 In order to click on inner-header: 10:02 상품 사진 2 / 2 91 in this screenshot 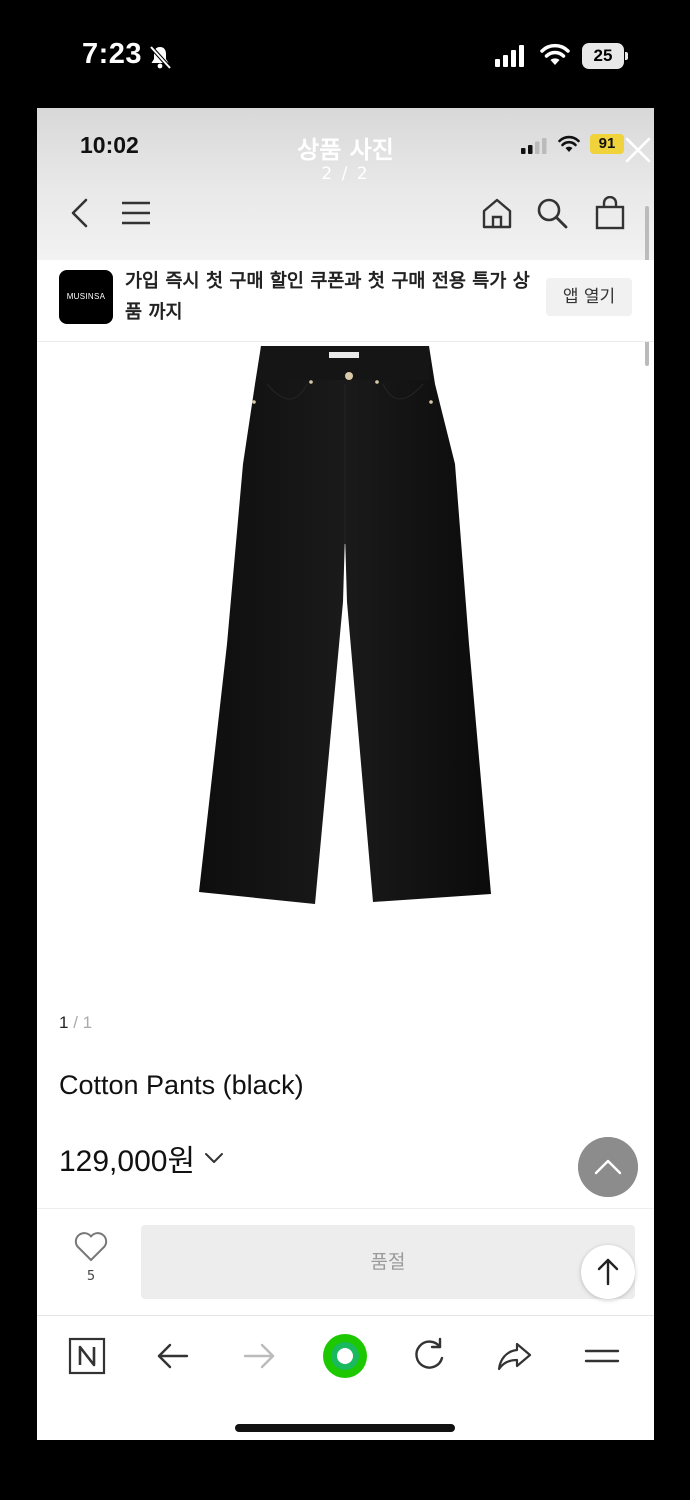, I will do `click(345, 184)`.